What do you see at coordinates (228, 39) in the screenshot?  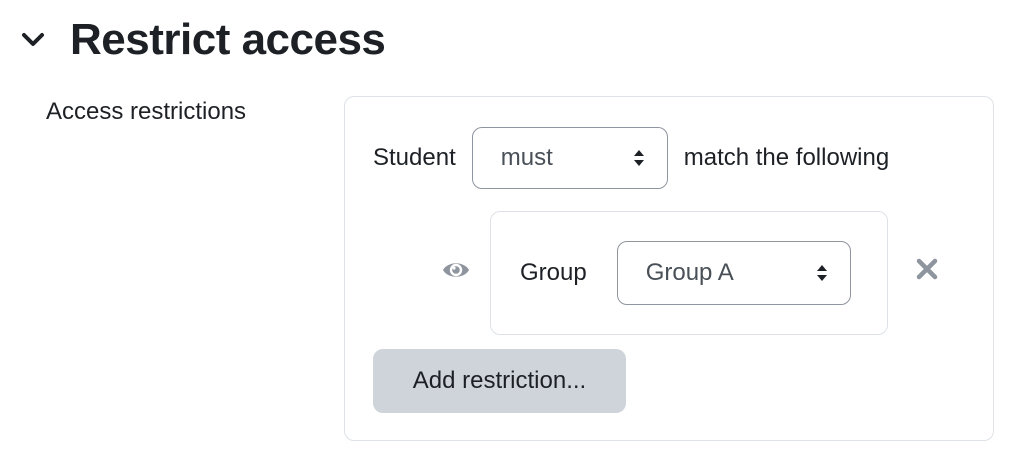 I see `section-title: Restrict access` at bounding box center [228, 39].